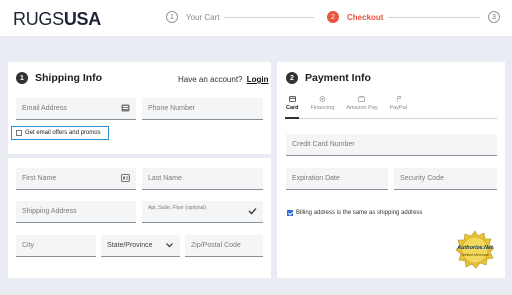 Image resolution: width=512 pixels, height=295 pixels. Describe the element at coordinates (338, 78) in the screenshot. I see `payment-title: Payment Info` at that location.